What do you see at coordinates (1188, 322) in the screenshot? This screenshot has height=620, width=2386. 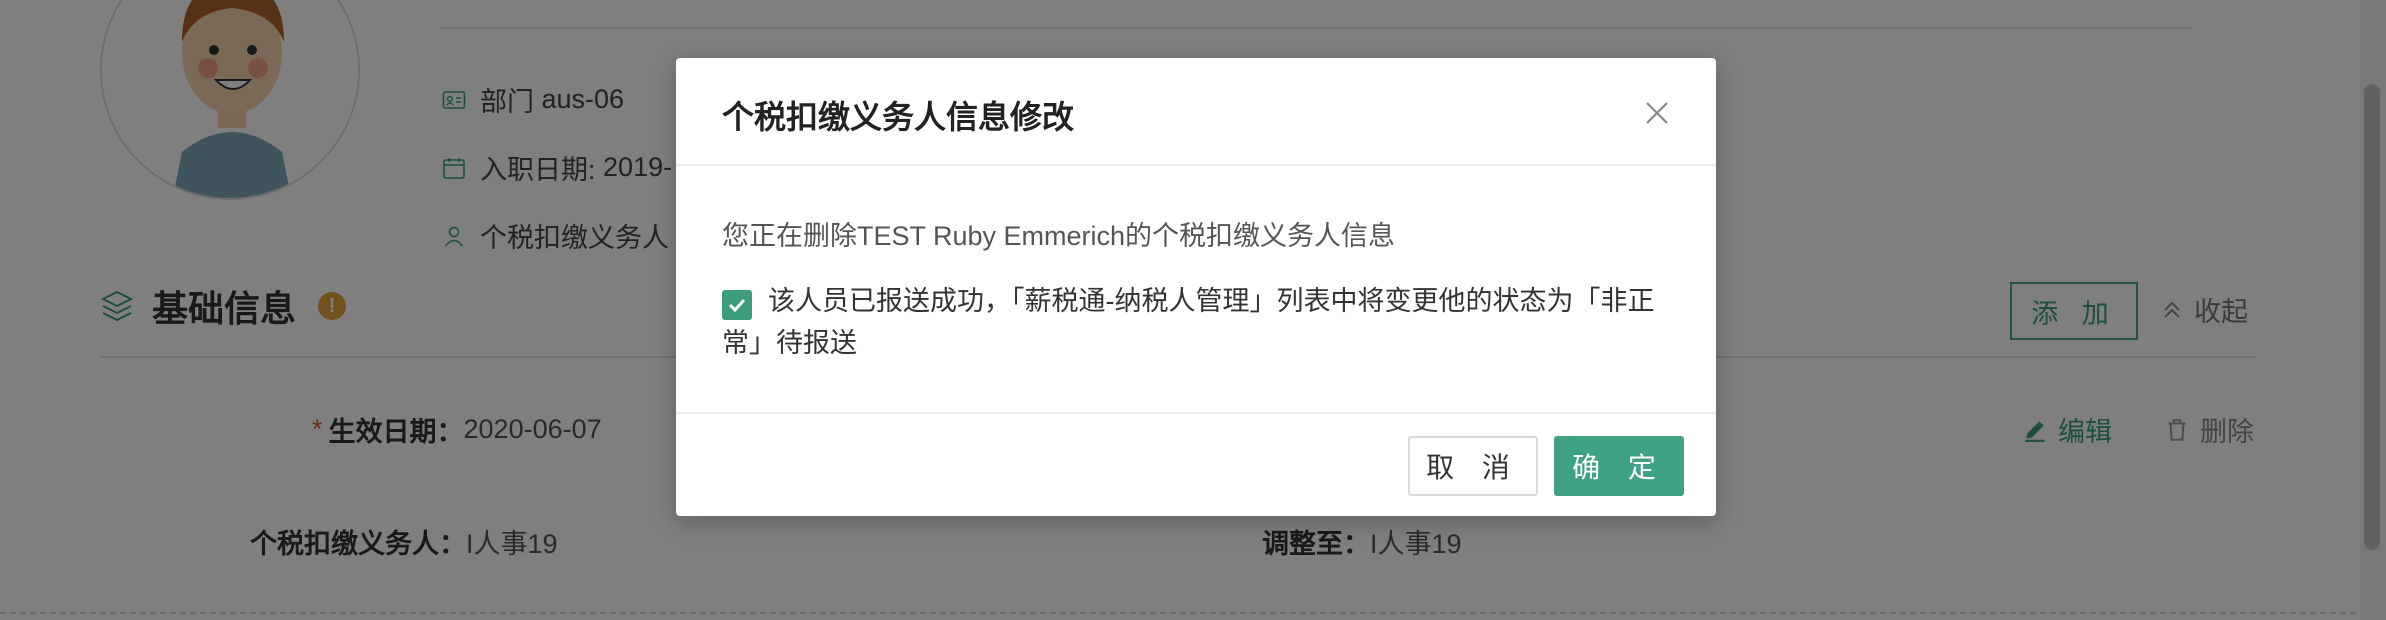 I see `report-status-text: 该人员已报送成功，「薪税通-纳税人管理」列表中将变更他的状态为「非正常」待报送` at bounding box center [1188, 322].